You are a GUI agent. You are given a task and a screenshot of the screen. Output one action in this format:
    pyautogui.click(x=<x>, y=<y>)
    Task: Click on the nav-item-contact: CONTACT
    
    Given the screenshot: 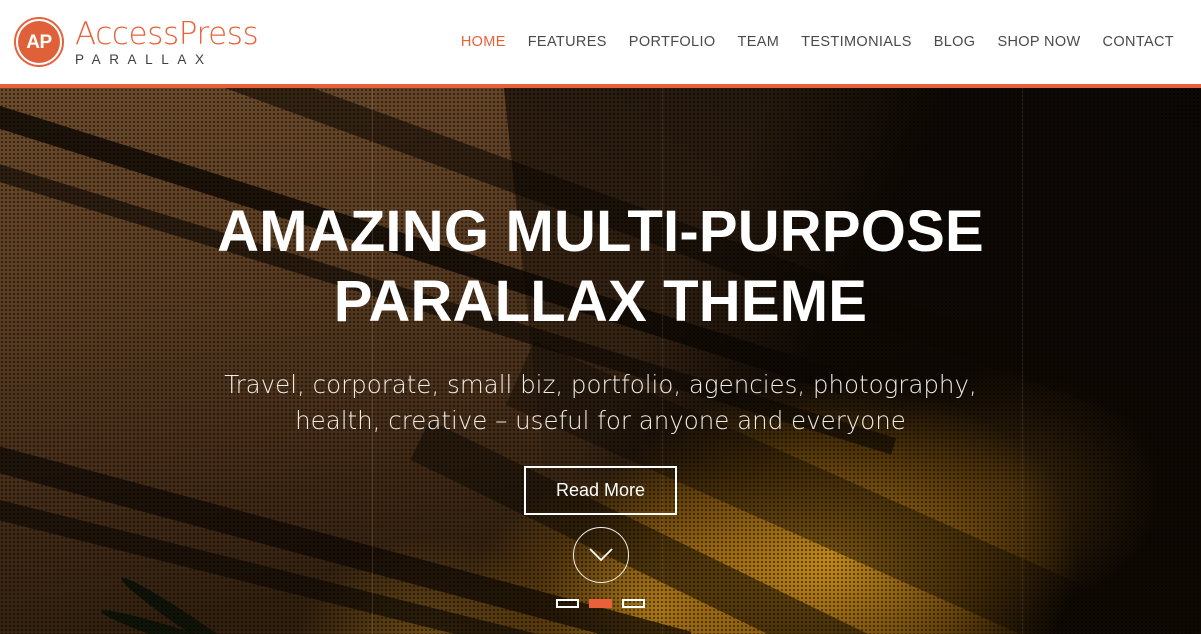 What is the action you would take?
    pyautogui.click(x=1133, y=42)
    